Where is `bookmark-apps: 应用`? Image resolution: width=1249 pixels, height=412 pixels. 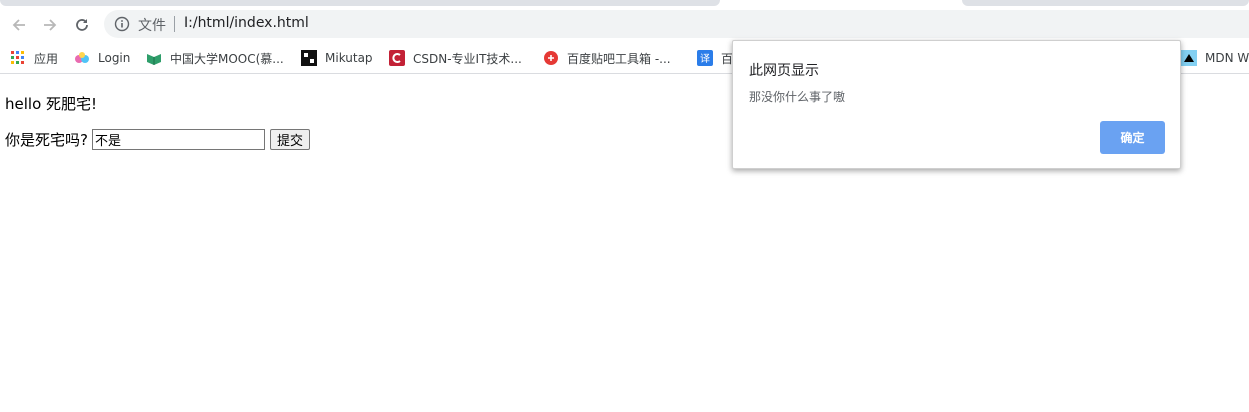 bookmark-apps: 应用 is located at coordinates (34, 58).